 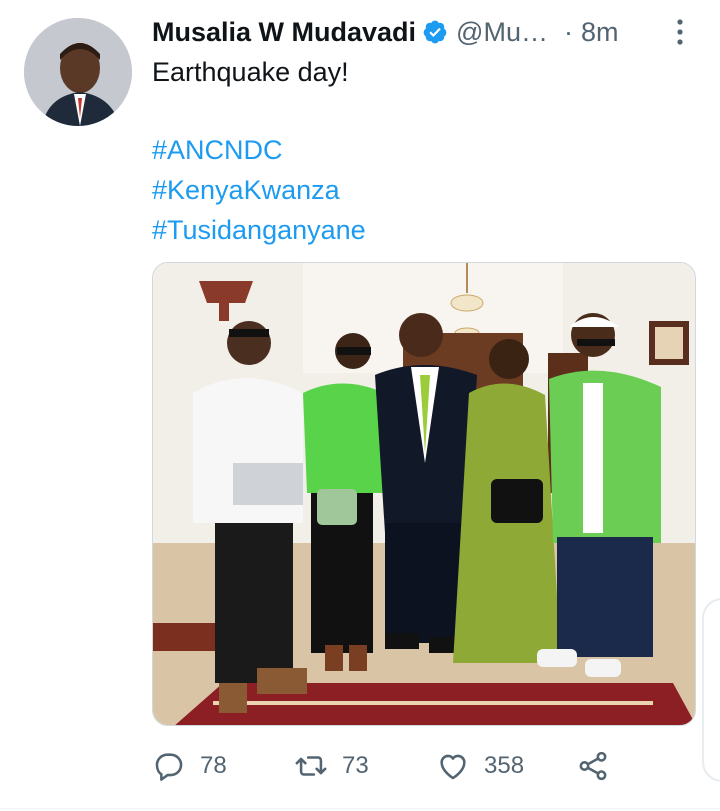 I want to click on author-avatar, so click(x=78, y=72).